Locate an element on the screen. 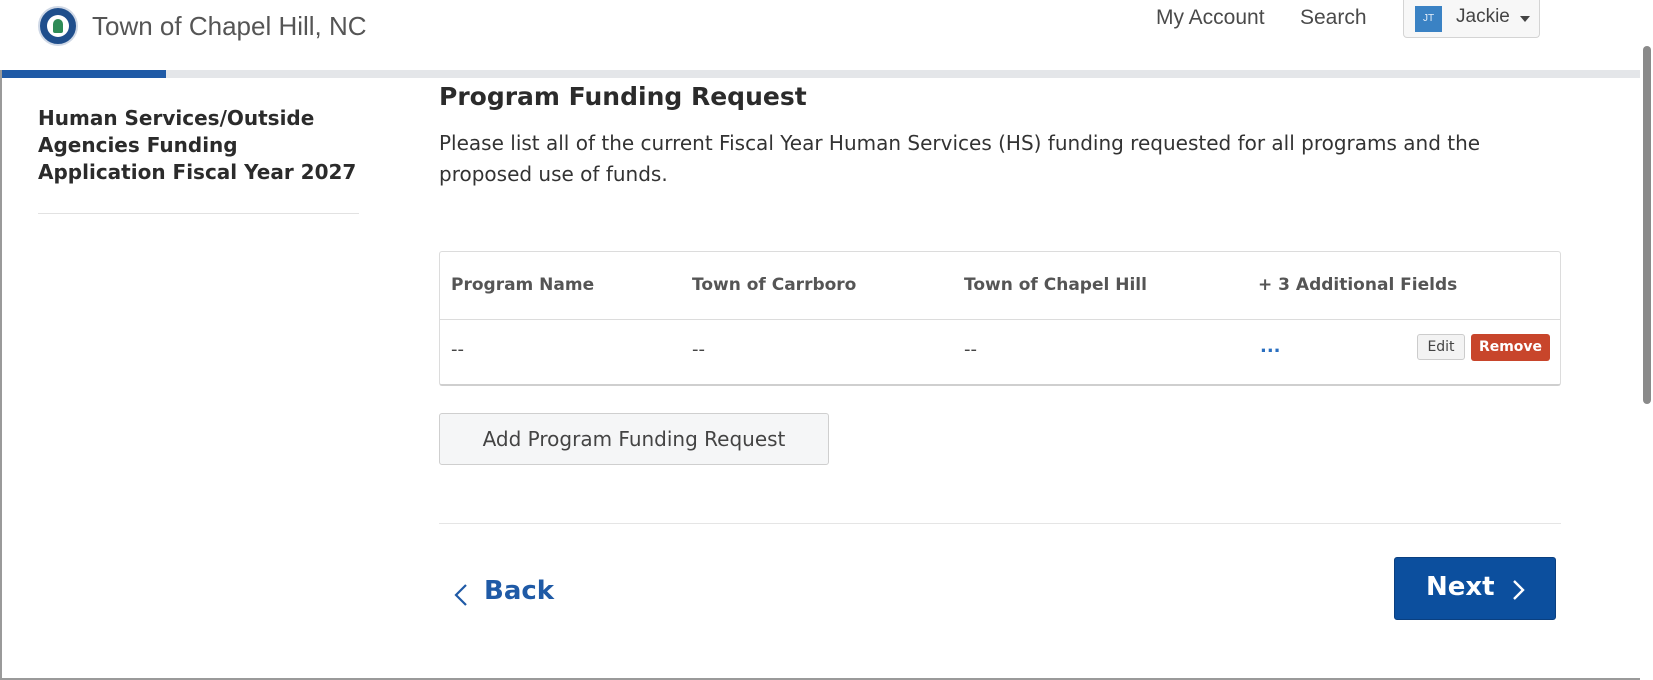 Image resolution: width=1653 pixels, height=680 pixels. section-divider is located at coordinates (1000, 523).